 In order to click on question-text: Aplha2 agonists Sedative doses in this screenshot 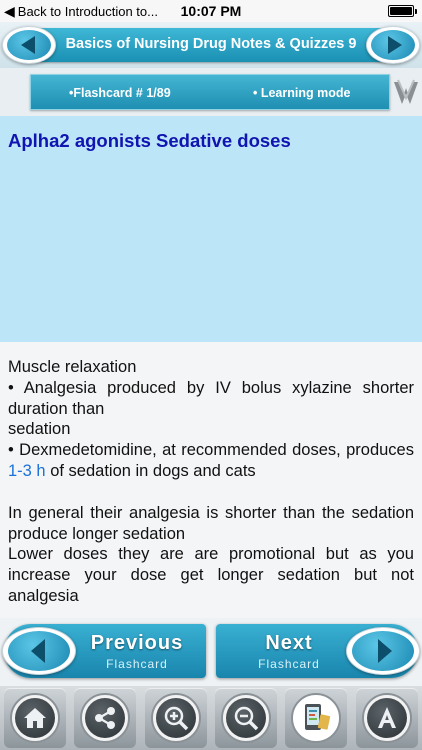, I will do `click(149, 140)`.